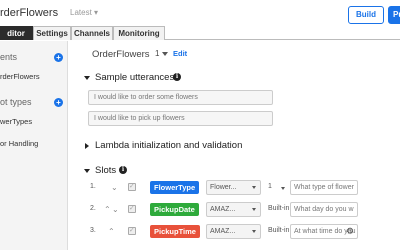 The image size is (400, 250). Describe the element at coordinates (175, 231) in the screenshot. I see `slot-name-tag: PickupTime` at that location.